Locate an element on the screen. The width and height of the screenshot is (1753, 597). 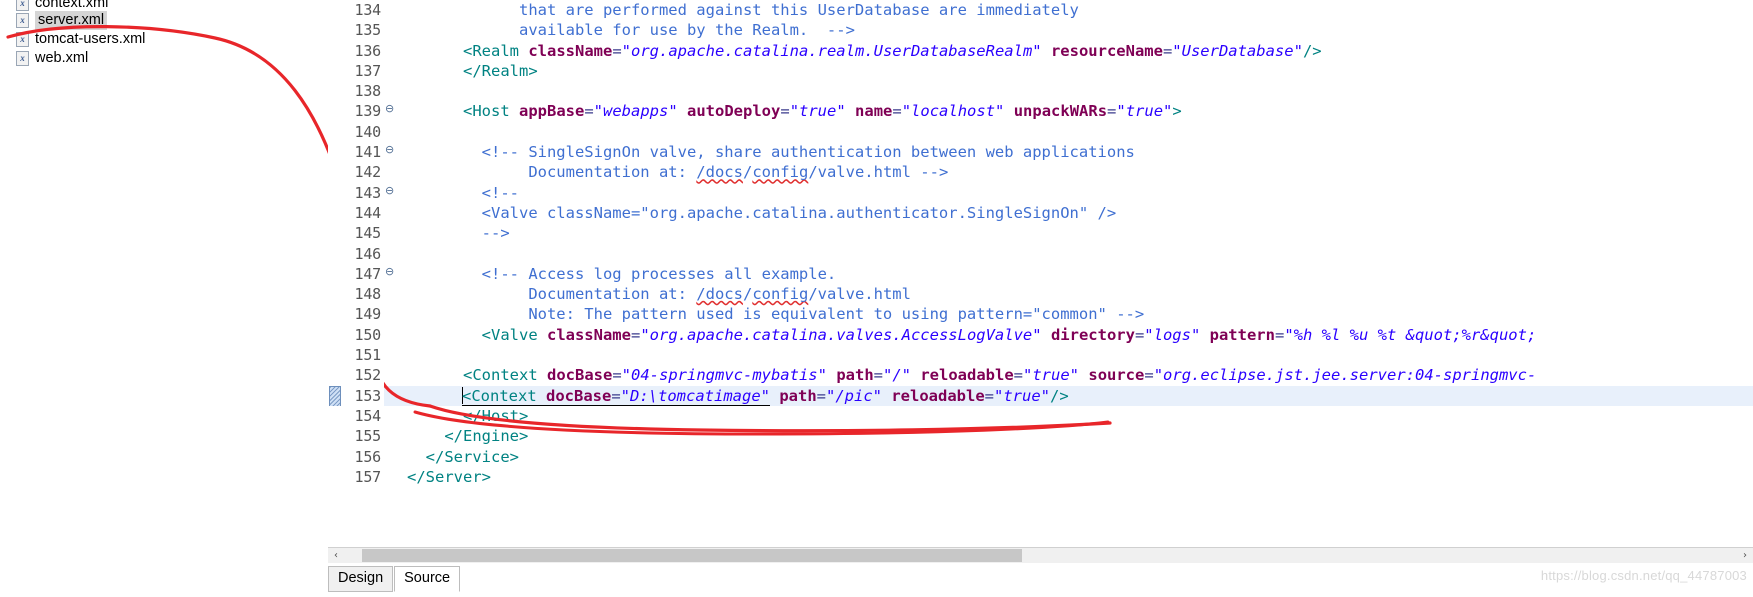
code-text: <!-- is located at coordinates (1076, 193).